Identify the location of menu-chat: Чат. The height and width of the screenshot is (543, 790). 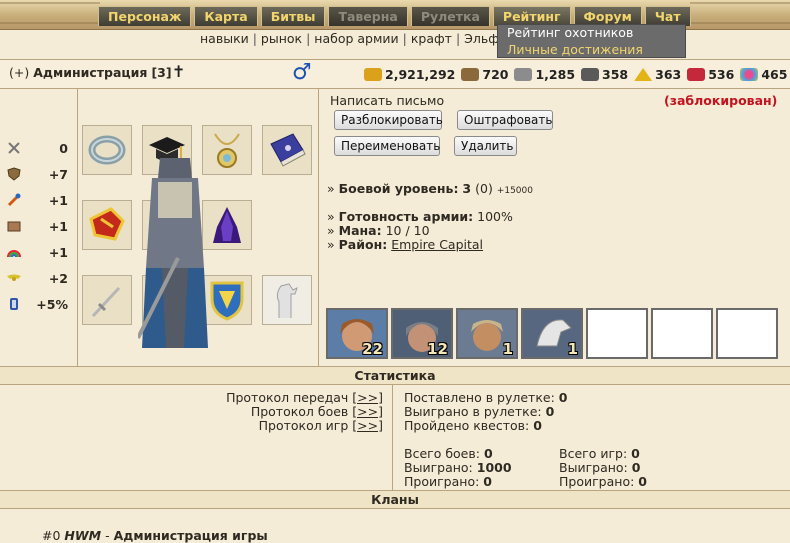
(667, 16).